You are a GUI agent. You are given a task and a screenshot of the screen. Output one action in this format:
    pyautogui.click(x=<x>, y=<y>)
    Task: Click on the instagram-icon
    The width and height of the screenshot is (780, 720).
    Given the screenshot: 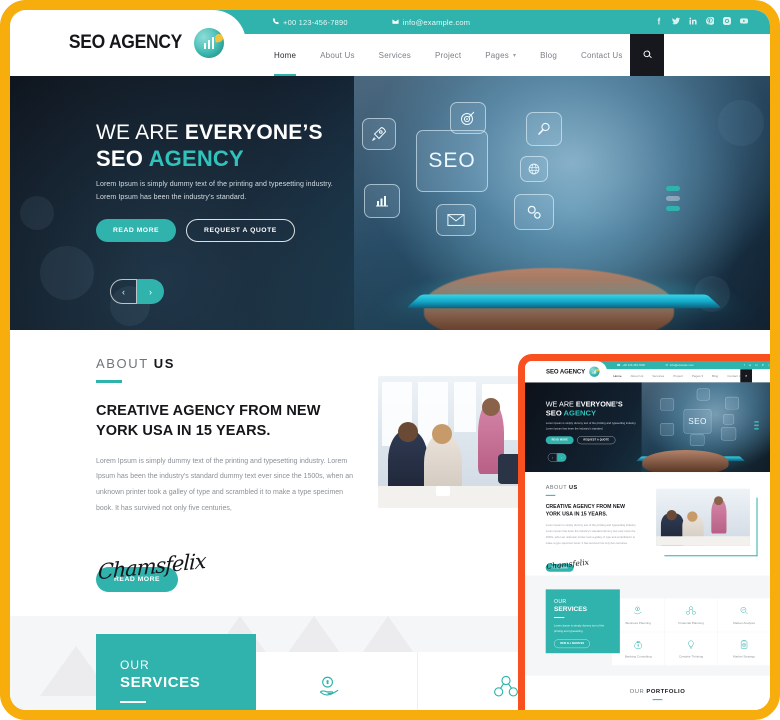 What is the action you would take?
    pyautogui.click(x=727, y=22)
    